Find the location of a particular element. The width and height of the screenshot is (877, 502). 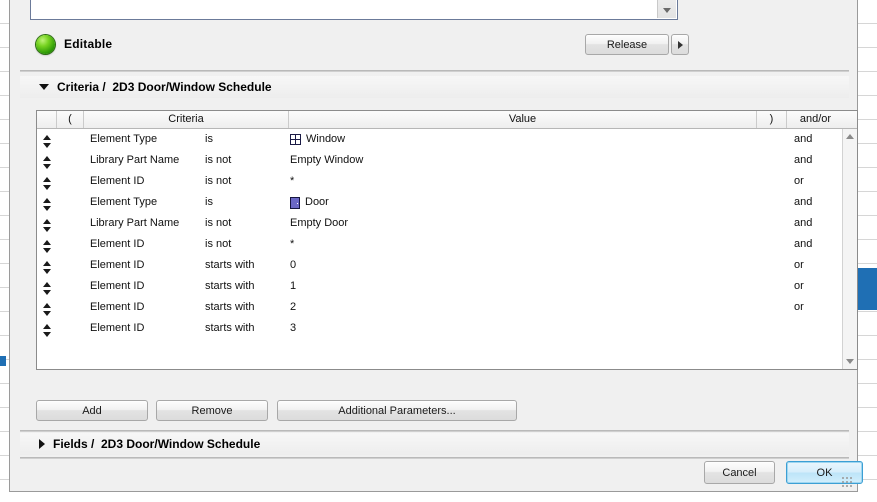

add-button: Add is located at coordinates (92, 410).